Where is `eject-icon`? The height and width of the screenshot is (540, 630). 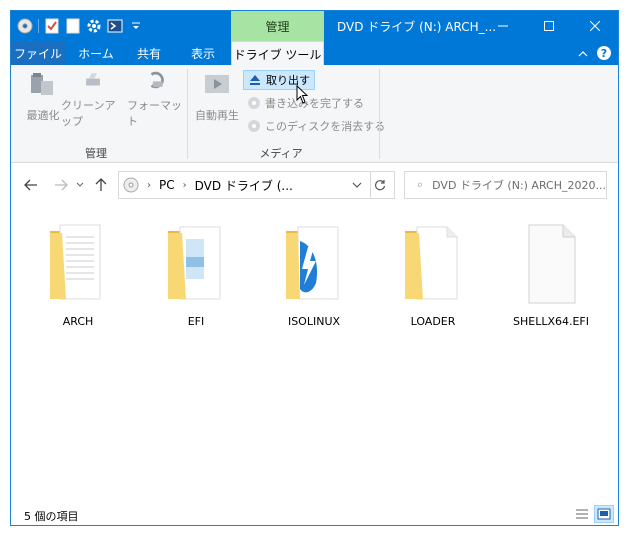
eject-icon is located at coordinates (255, 80).